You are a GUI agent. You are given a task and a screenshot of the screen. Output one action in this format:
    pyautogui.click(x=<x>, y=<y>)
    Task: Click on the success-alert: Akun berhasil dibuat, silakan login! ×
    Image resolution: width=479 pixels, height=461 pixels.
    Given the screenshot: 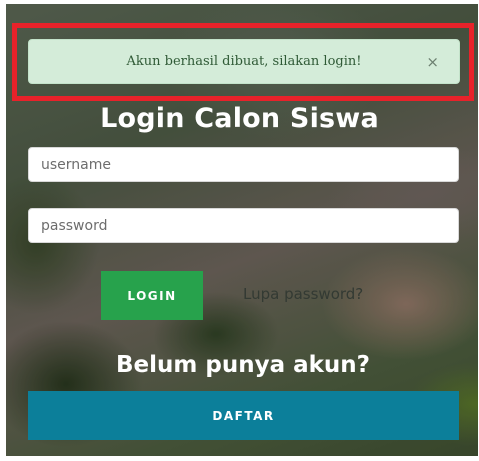 What is the action you would take?
    pyautogui.click(x=244, y=61)
    